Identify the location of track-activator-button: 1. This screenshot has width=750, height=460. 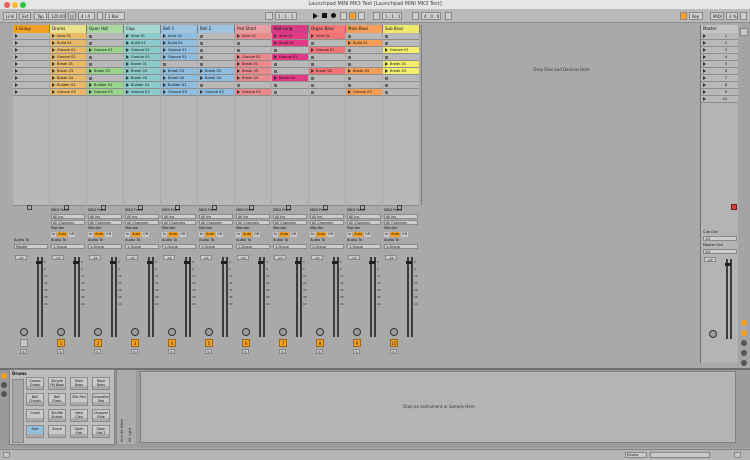
(61, 343).